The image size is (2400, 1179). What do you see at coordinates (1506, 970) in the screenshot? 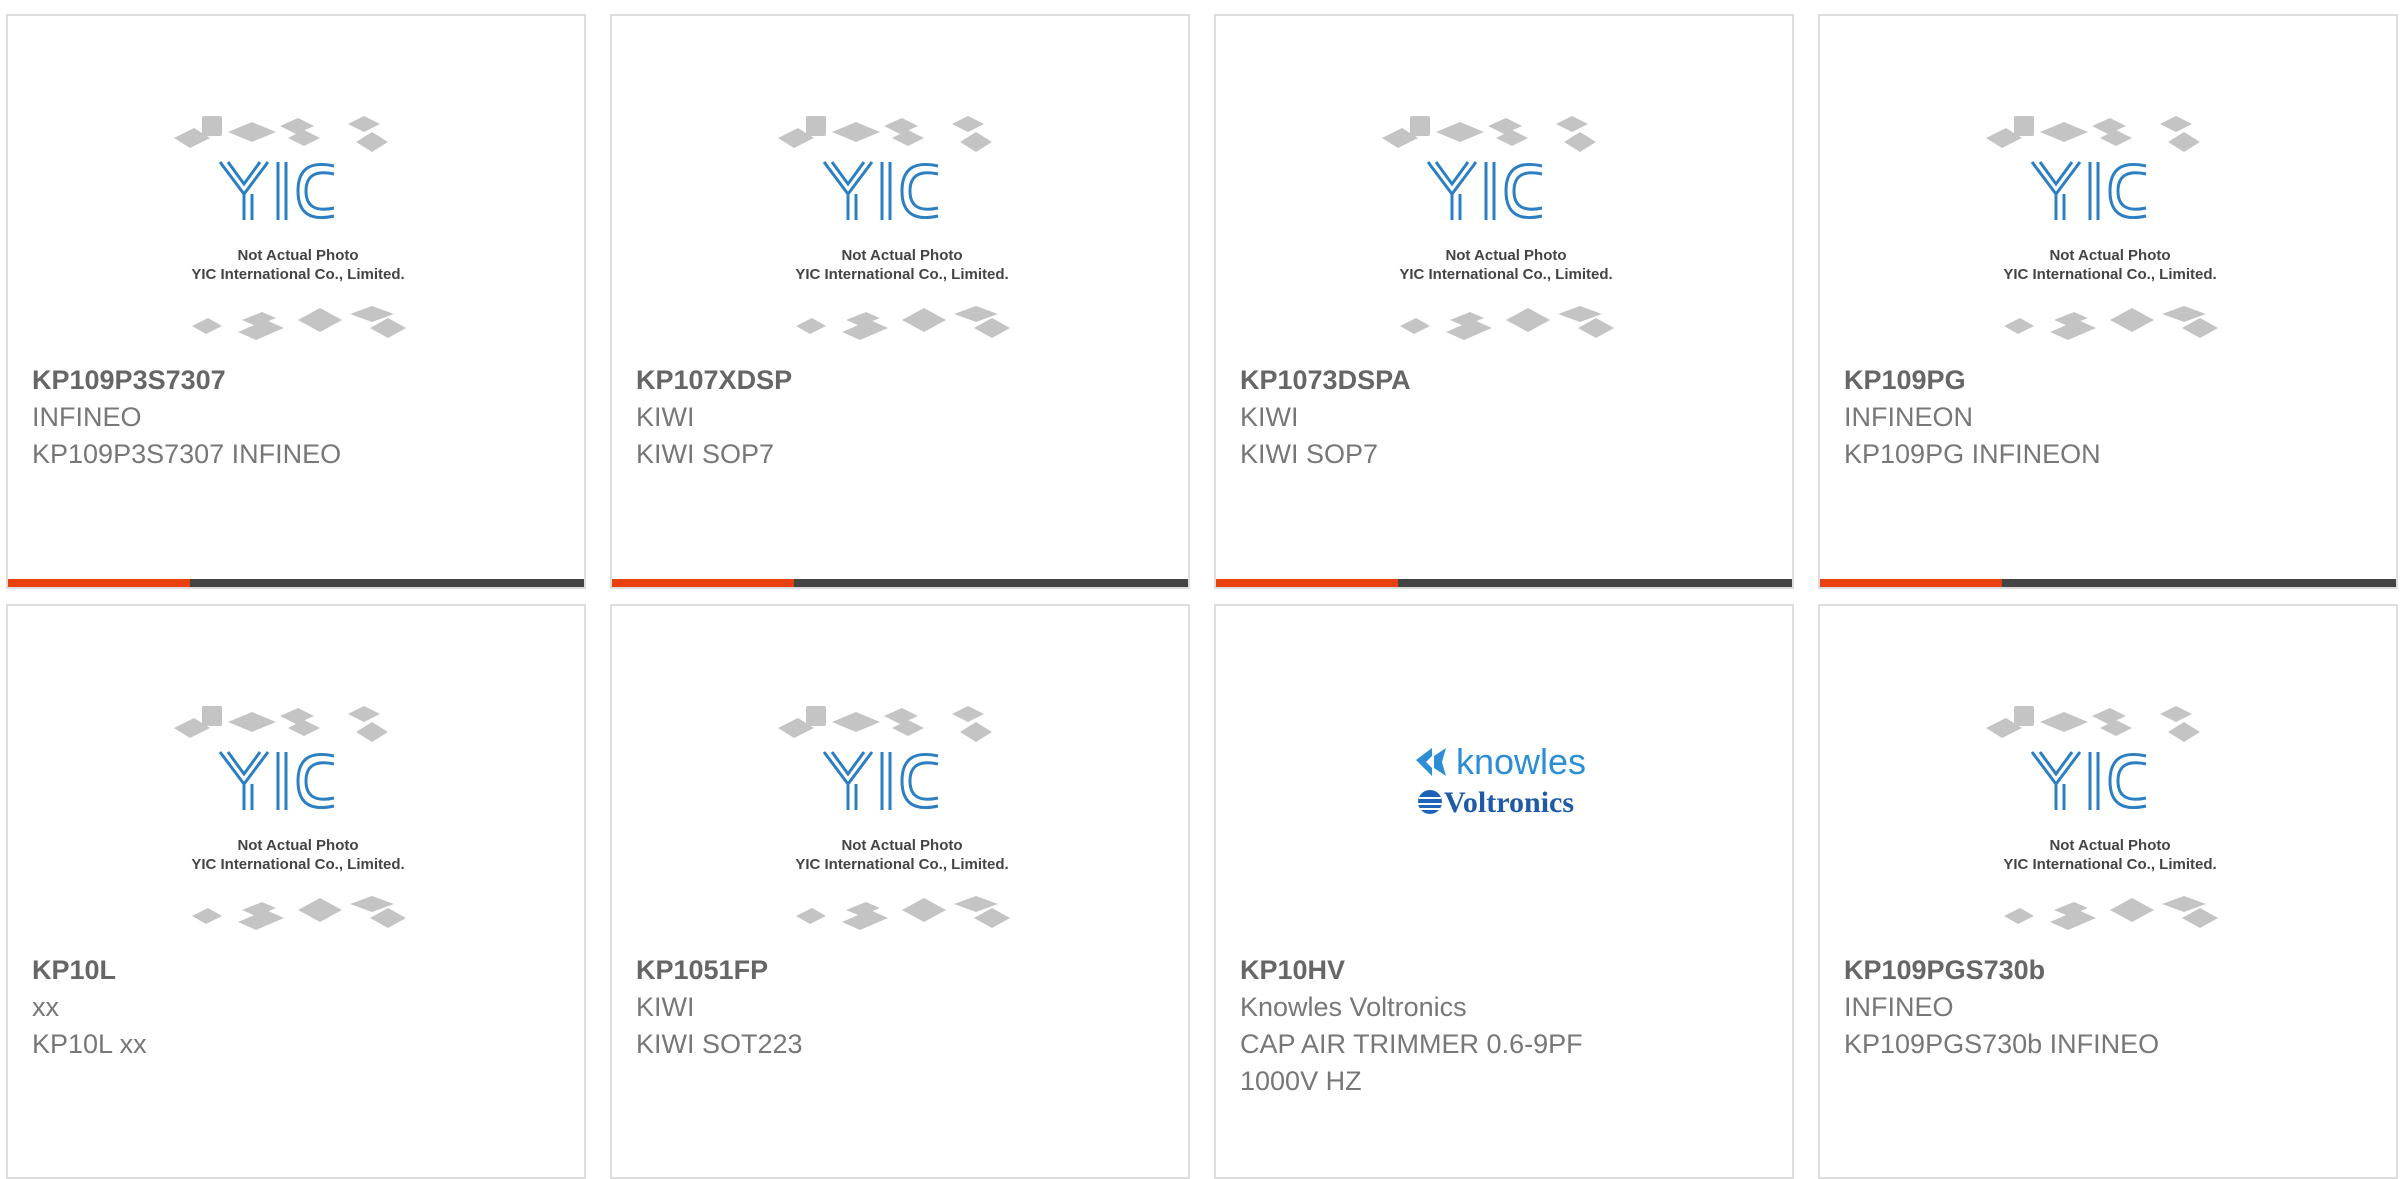
I see `part-number: KP10HV` at bounding box center [1506, 970].